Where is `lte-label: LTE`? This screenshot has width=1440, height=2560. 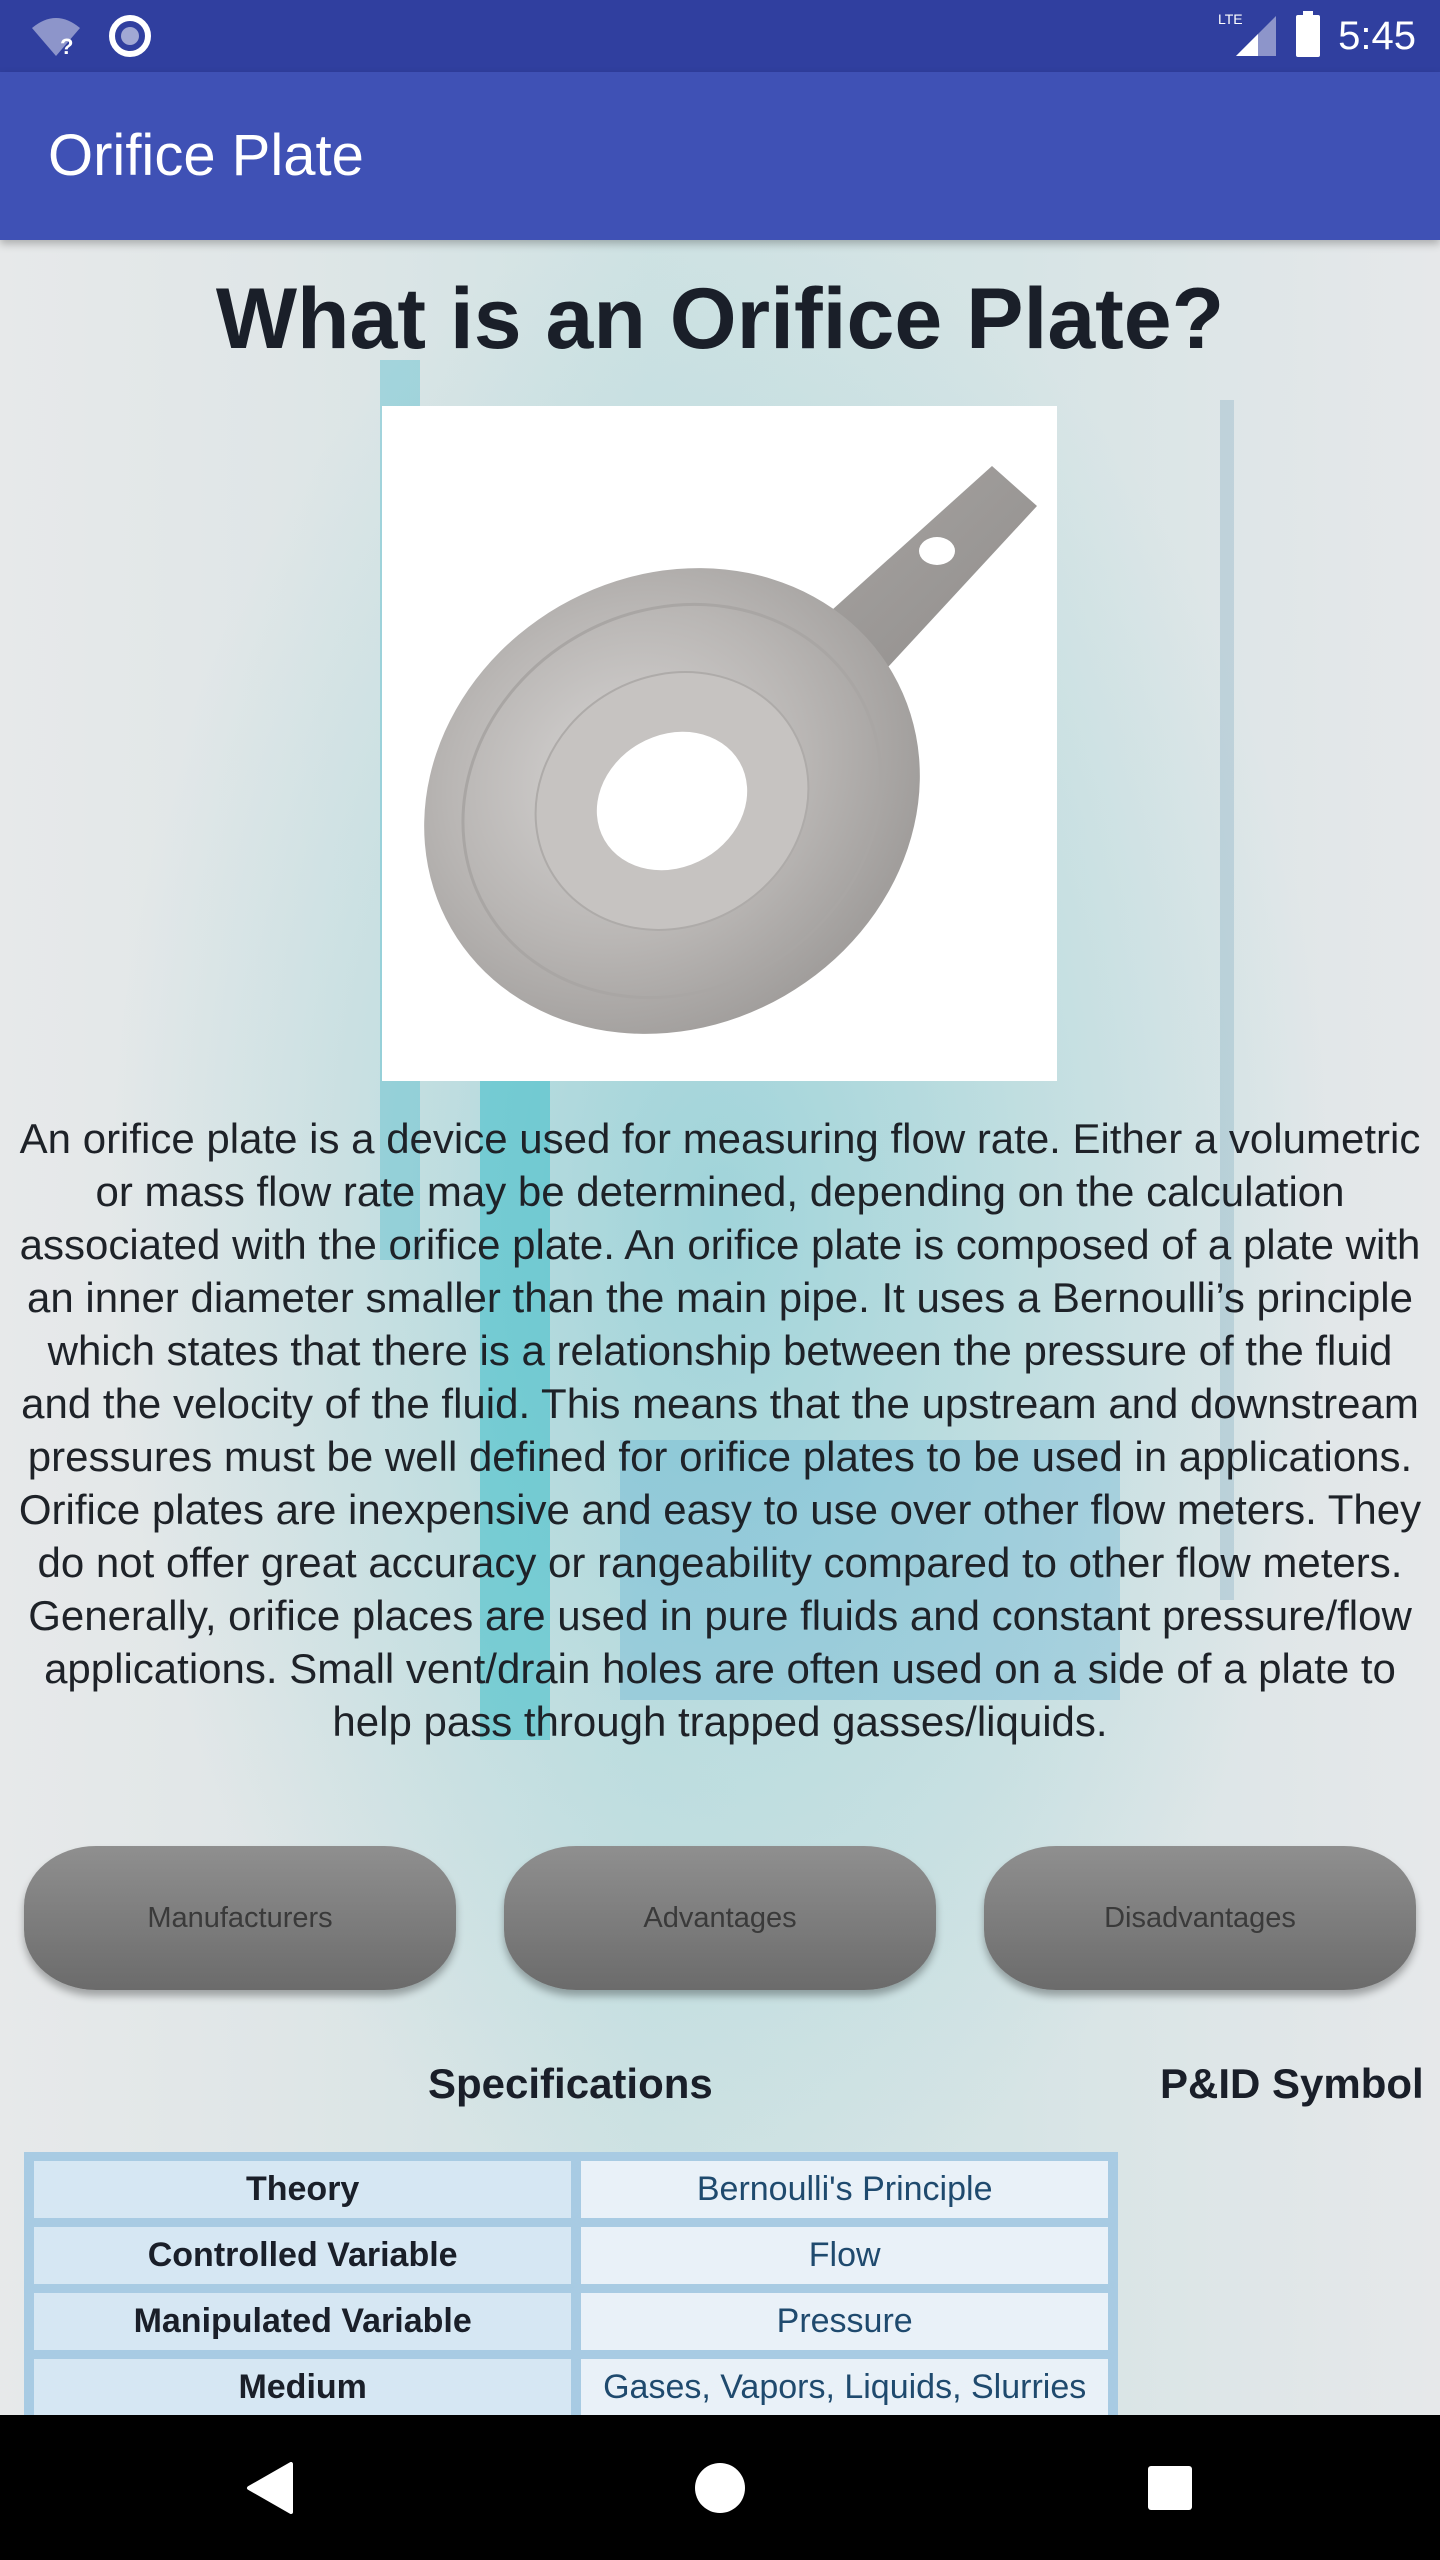
lte-label: LTE is located at coordinates (1230, 19).